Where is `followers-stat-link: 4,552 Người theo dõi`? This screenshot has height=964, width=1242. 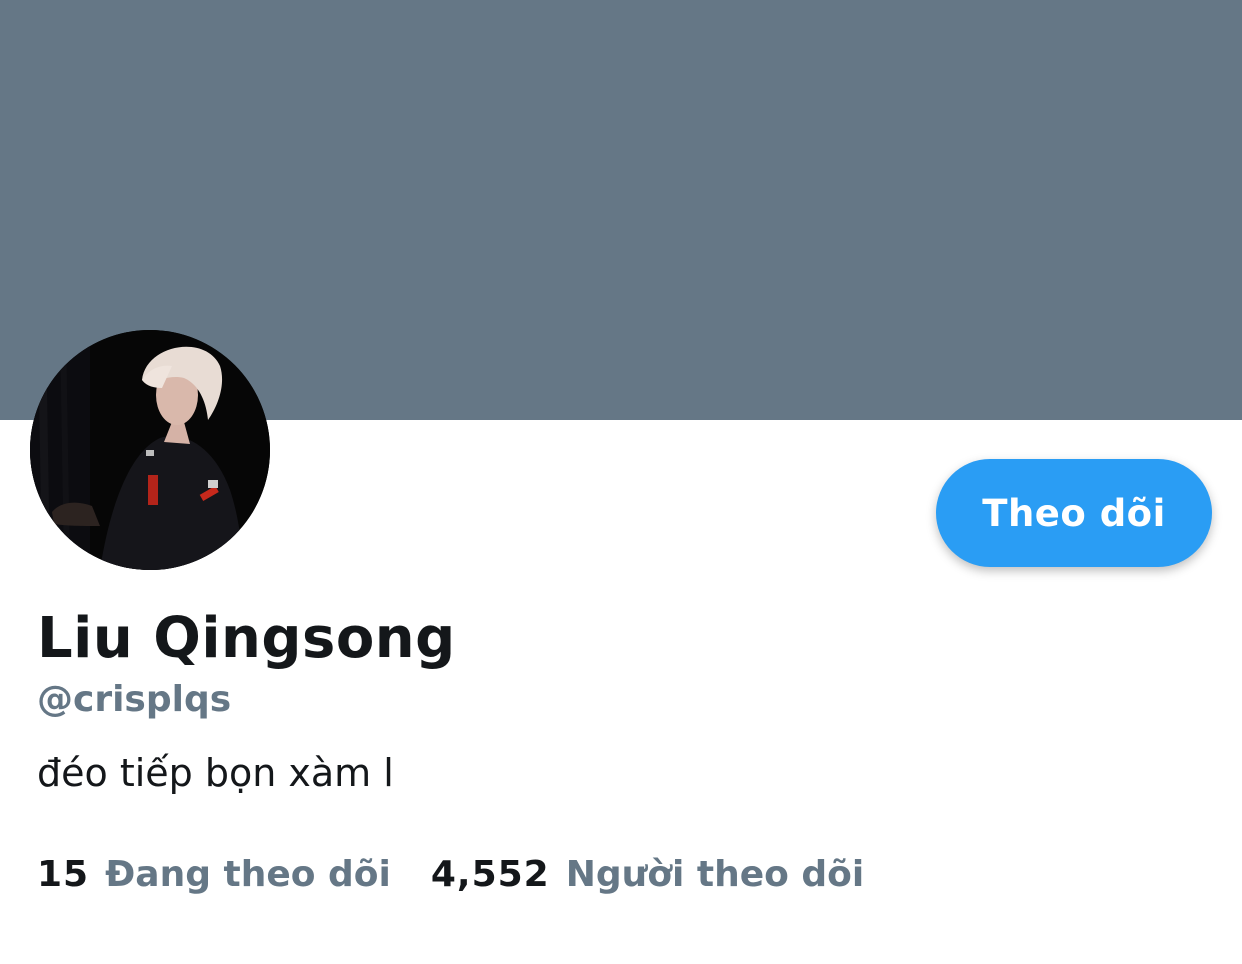
followers-stat-link: 4,552 Người theo dõi is located at coordinates (647, 875).